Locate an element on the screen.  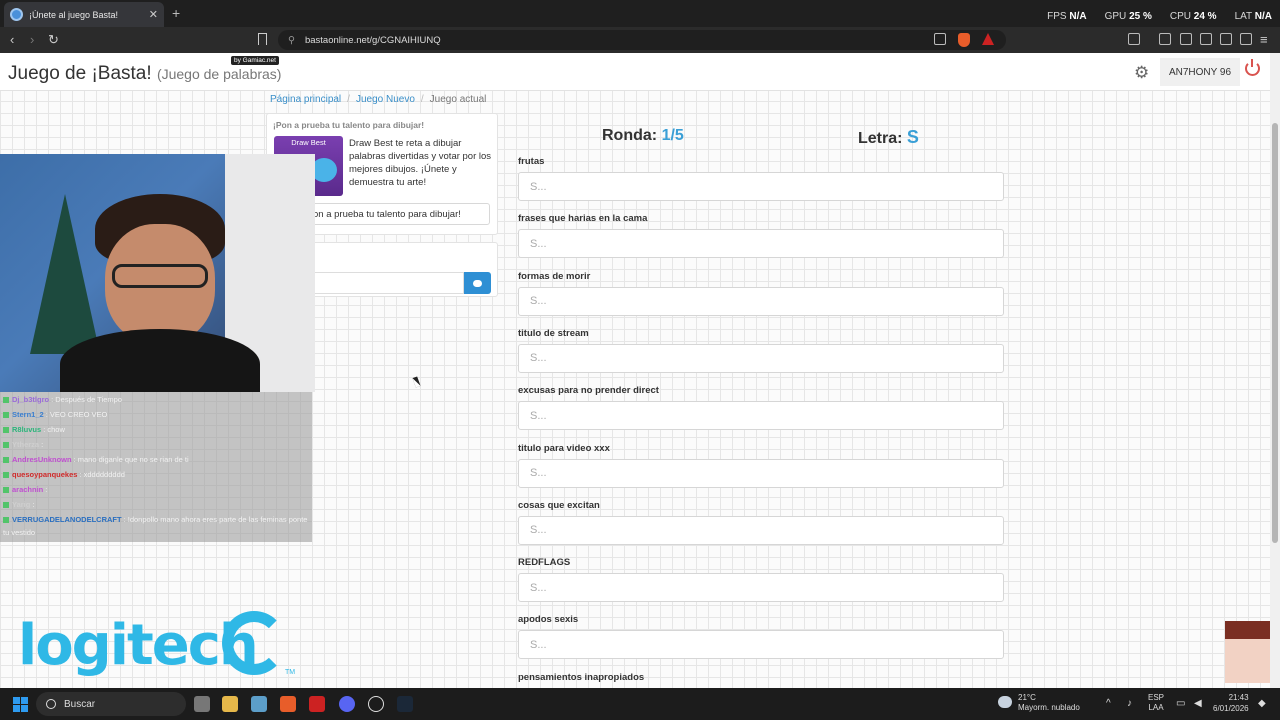
page-title: Juego de ¡Basta! (Juego de palabras) is located at coordinates (144, 74).